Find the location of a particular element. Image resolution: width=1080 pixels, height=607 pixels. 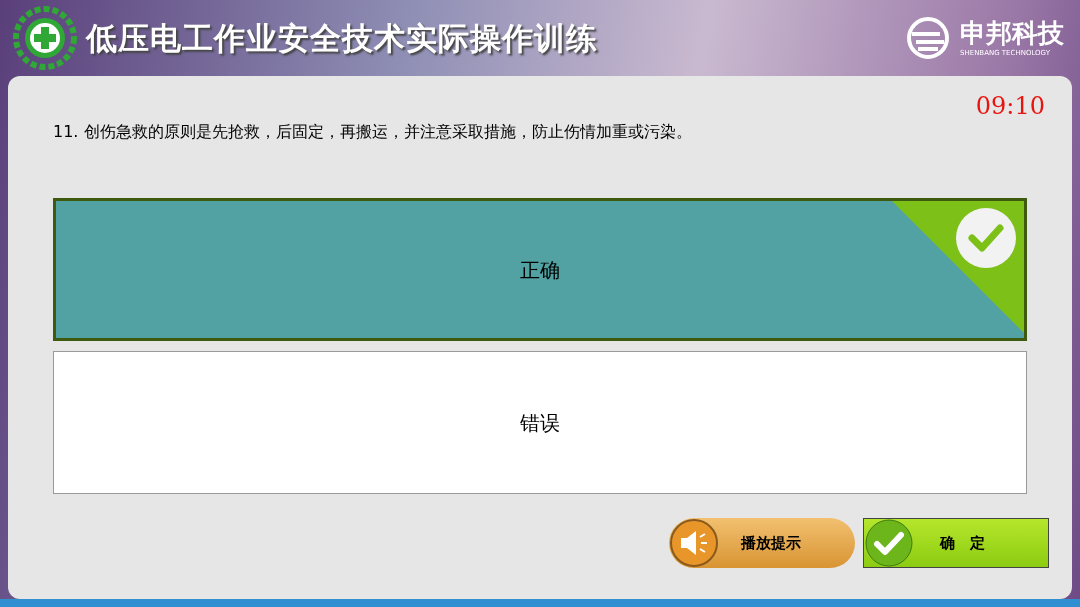

question-text: 11. 创伤急救的原则是先抢救，后固定，再搬运，并注意采取措施，防止伤情加重或污染。 is located at coordinates (373, 132).